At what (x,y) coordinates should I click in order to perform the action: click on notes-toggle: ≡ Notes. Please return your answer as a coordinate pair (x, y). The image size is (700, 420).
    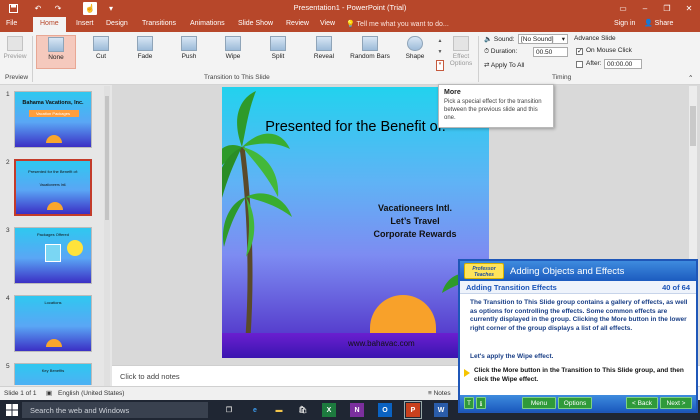
    Looking at the image, I should click on (439, 393).